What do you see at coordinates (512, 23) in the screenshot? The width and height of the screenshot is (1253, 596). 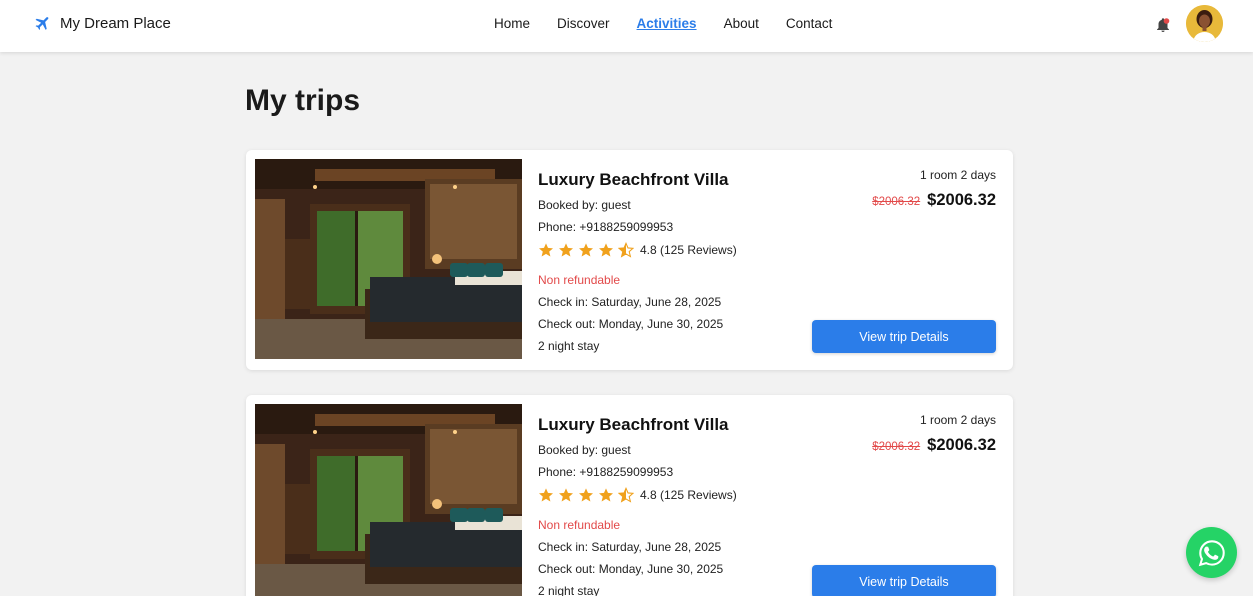 I see `nav-home: Home` at bounding box center [512, 23].